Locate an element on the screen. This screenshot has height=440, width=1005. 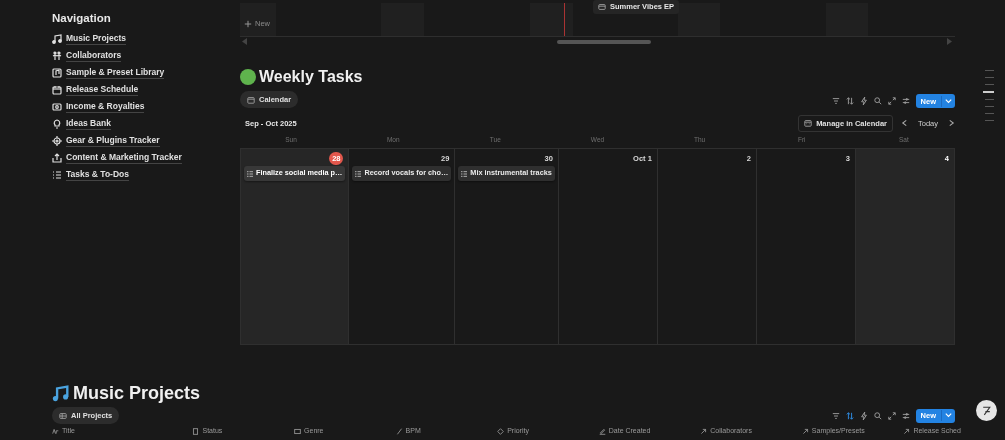
chevron-right-icon is located at coordinates (951, 123).